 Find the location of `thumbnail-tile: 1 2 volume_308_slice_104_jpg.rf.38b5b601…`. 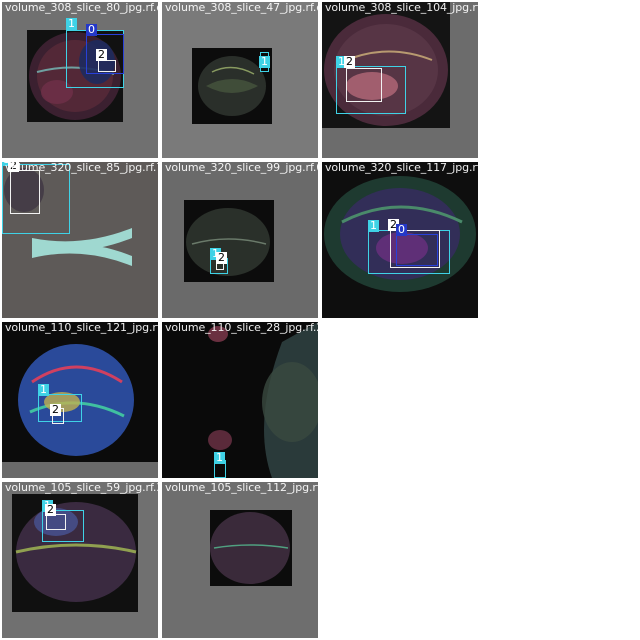

thumbnail-tile: 1 2 volume_308_slice_104_jpg.rf.38b5b601… is located at coordinates (400, 80).